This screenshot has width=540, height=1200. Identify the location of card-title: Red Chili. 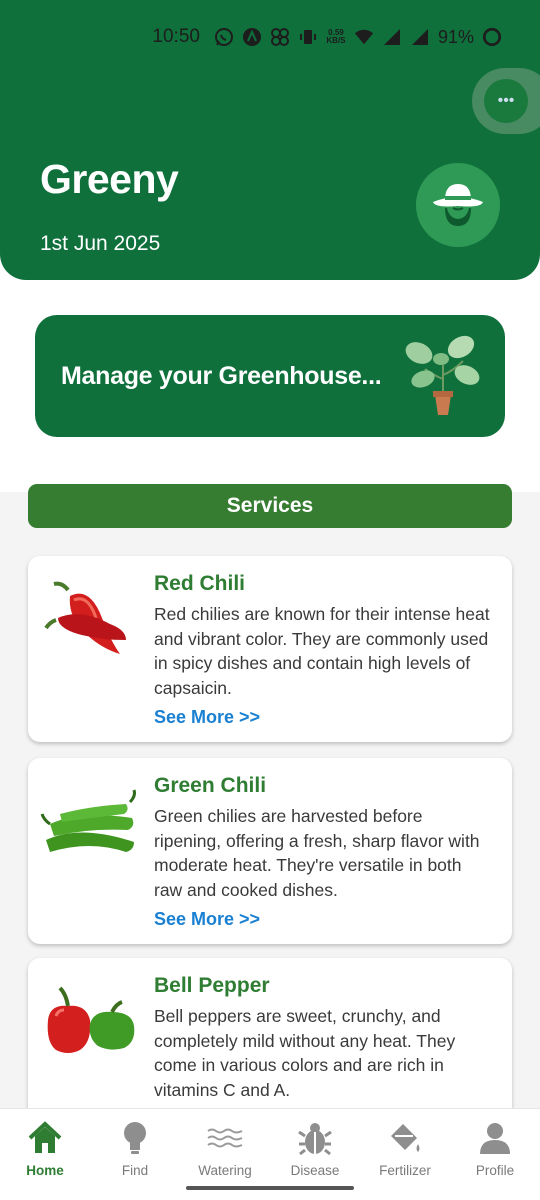
(200, 583).